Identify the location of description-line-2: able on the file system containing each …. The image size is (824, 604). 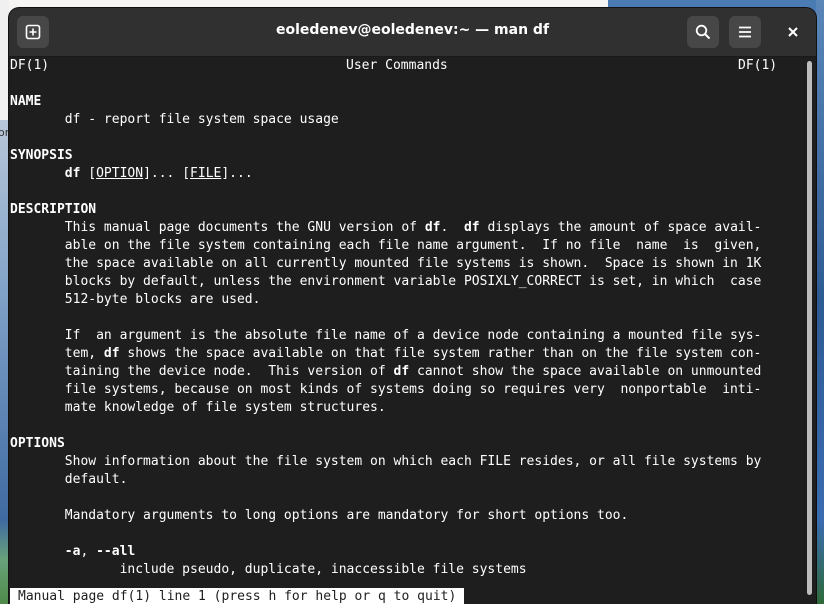
(386, 245).